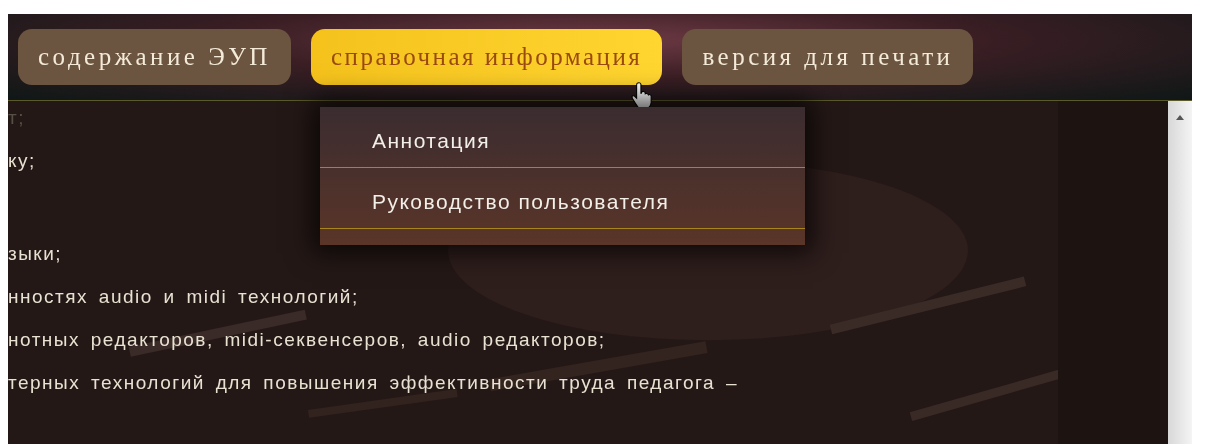 This screenshot has width=1205, height=444. Describe the element at coordinates (373, 383) in the screenshot. I see `text-line: терных технологий для повышения эффективности труда педагога –` at that location.